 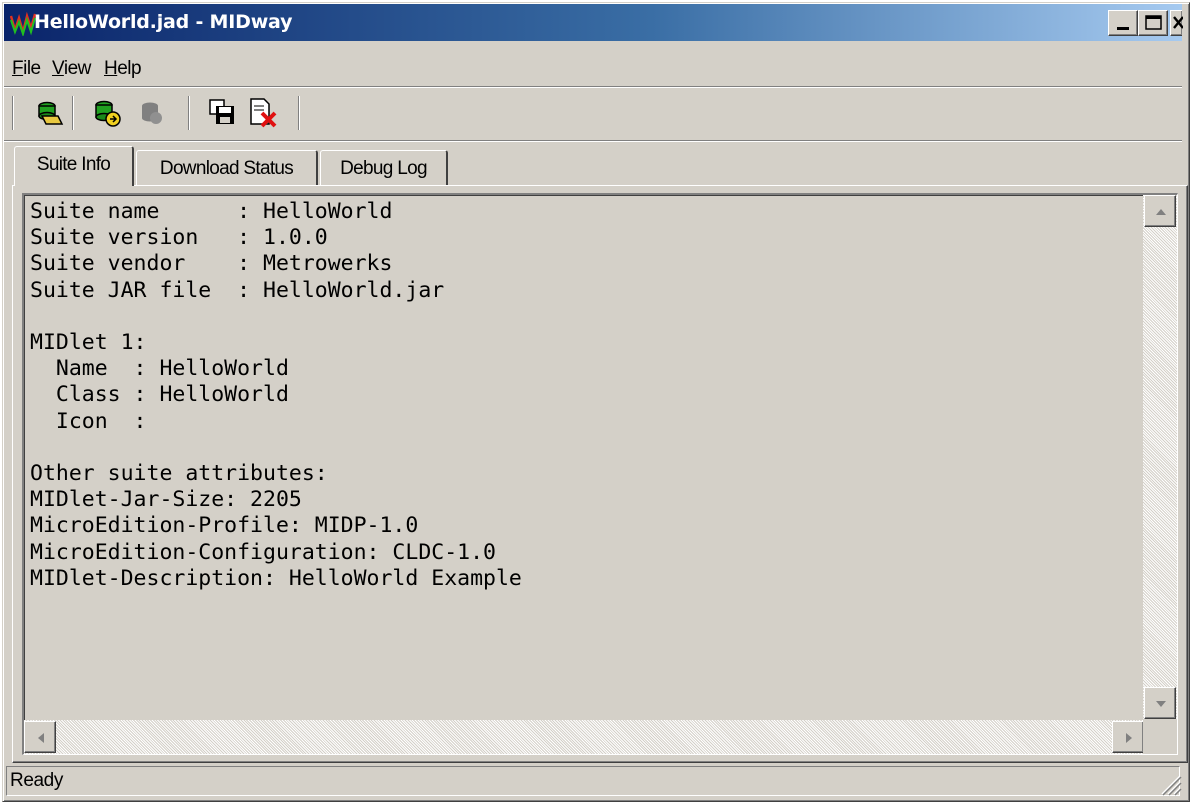 I want to click on run-icon, so click(x=108, y=113).